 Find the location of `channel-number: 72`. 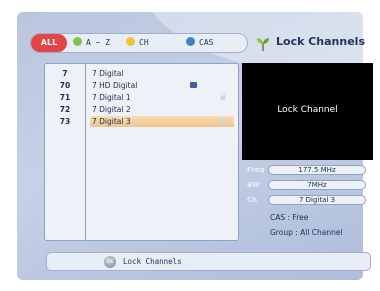

channel-number: 72 is located at coordinates (65, 109).